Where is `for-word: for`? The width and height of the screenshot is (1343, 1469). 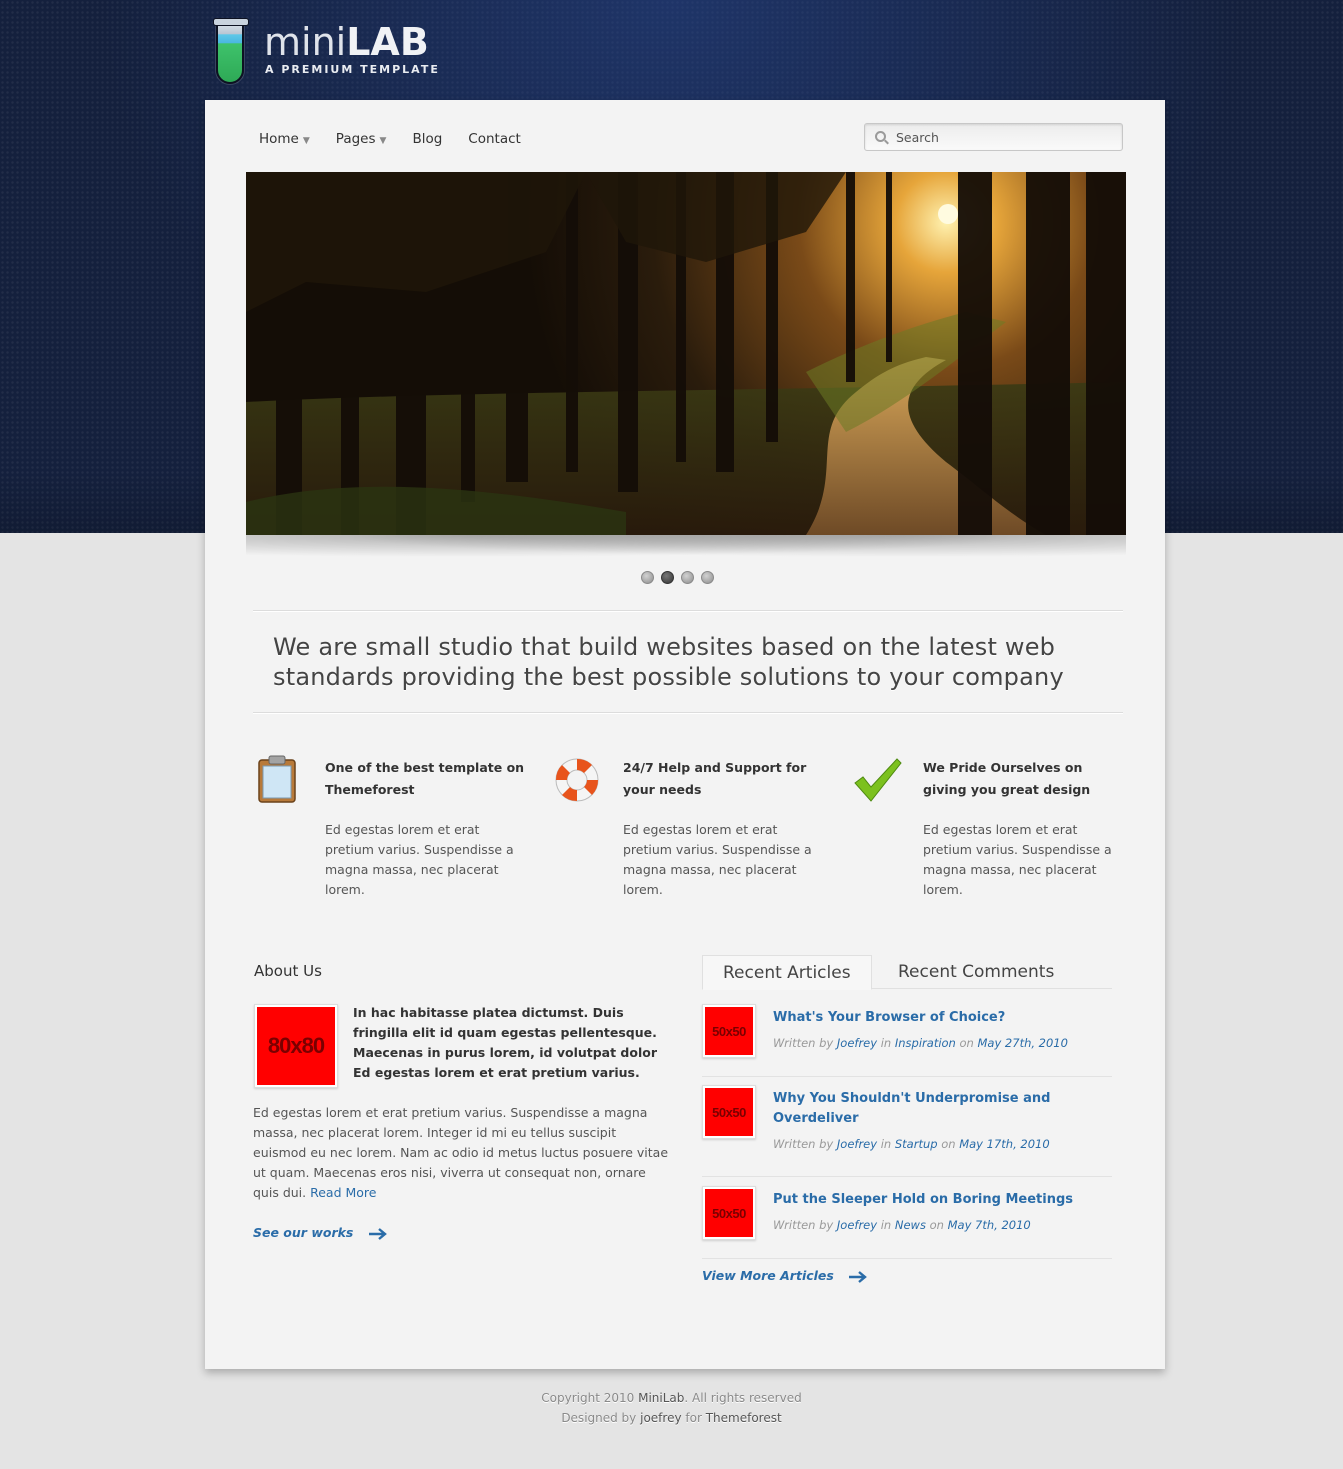 for-word: for is located at coordinates (693, 1418).